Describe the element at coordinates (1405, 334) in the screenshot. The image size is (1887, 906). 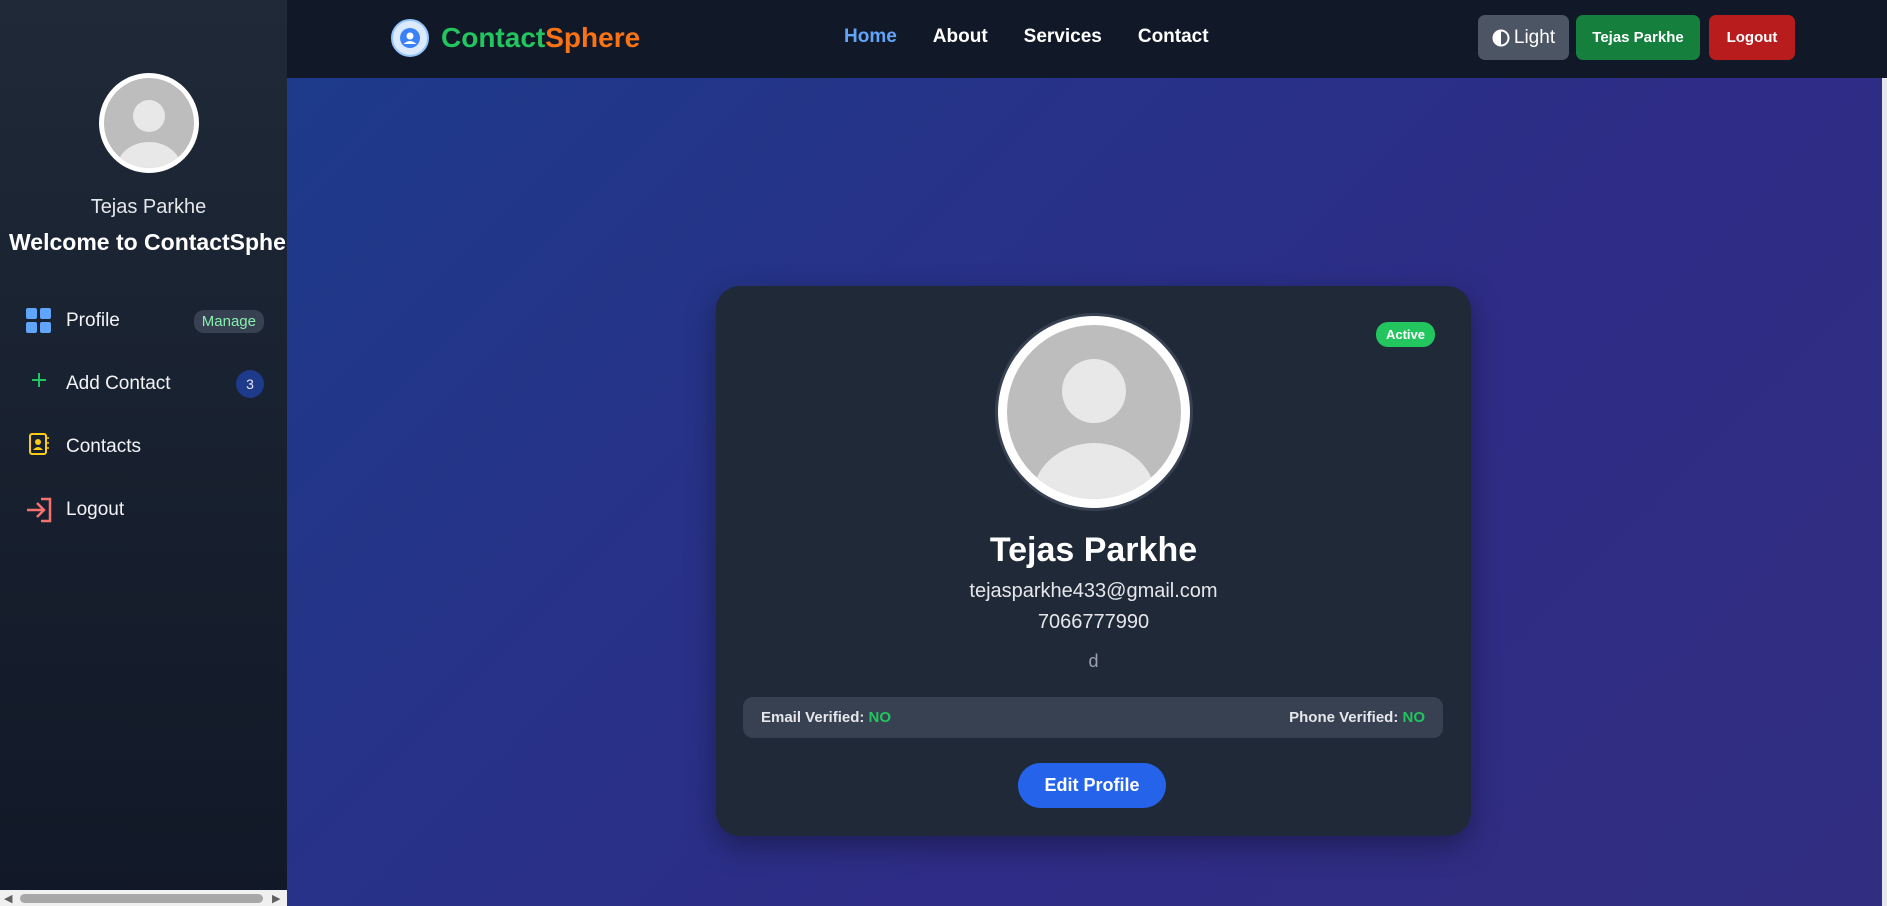
I see `status-badge: Active` at that location.